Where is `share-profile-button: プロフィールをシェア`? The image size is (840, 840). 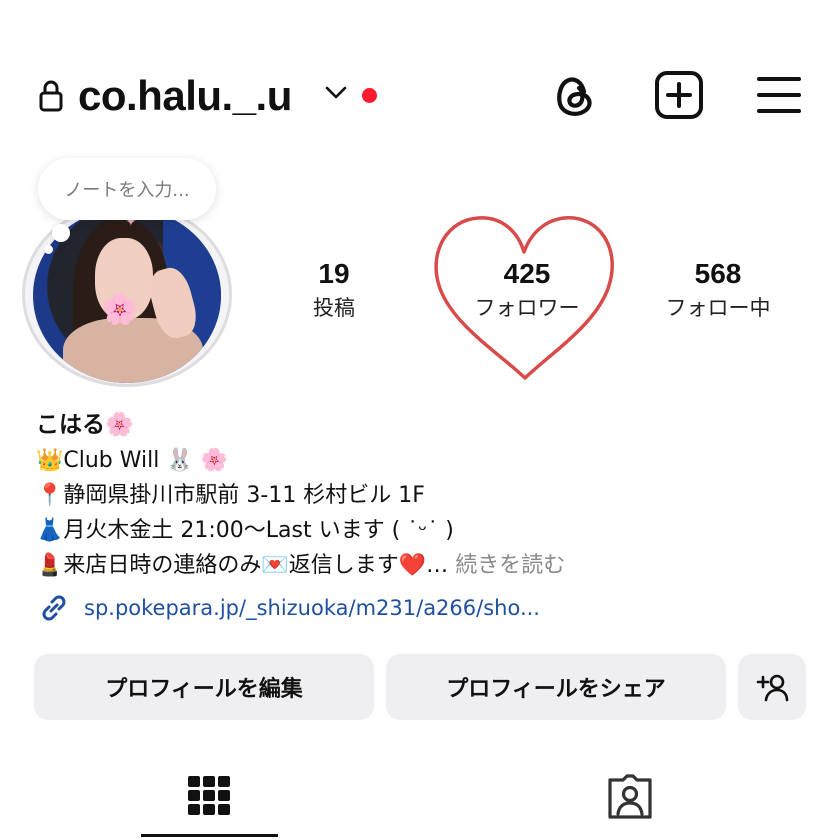
share-profile-button: プロフィールをシェア is located at coordinates (556, 687).